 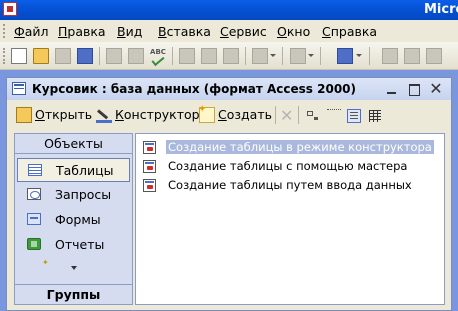 I want to click on object-label: Таблицы, so click(x=85, y=170).